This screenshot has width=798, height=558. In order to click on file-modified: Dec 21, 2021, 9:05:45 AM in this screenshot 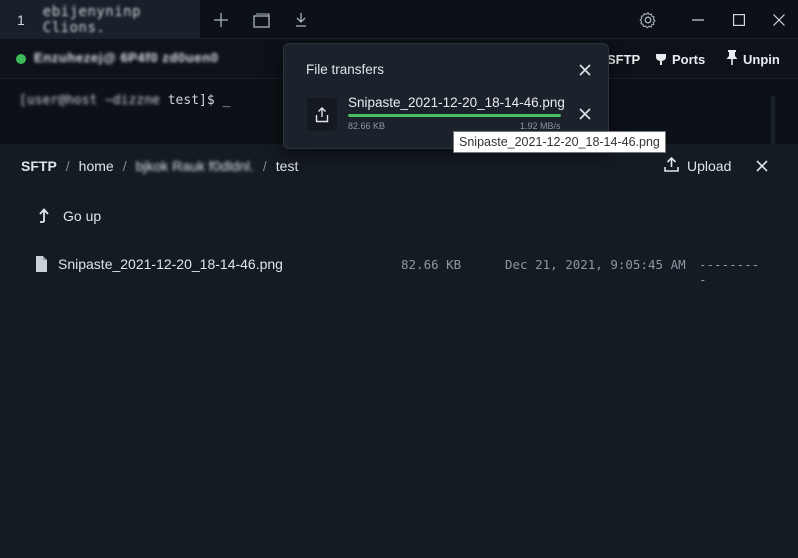, I will do `click(595, 264)`.